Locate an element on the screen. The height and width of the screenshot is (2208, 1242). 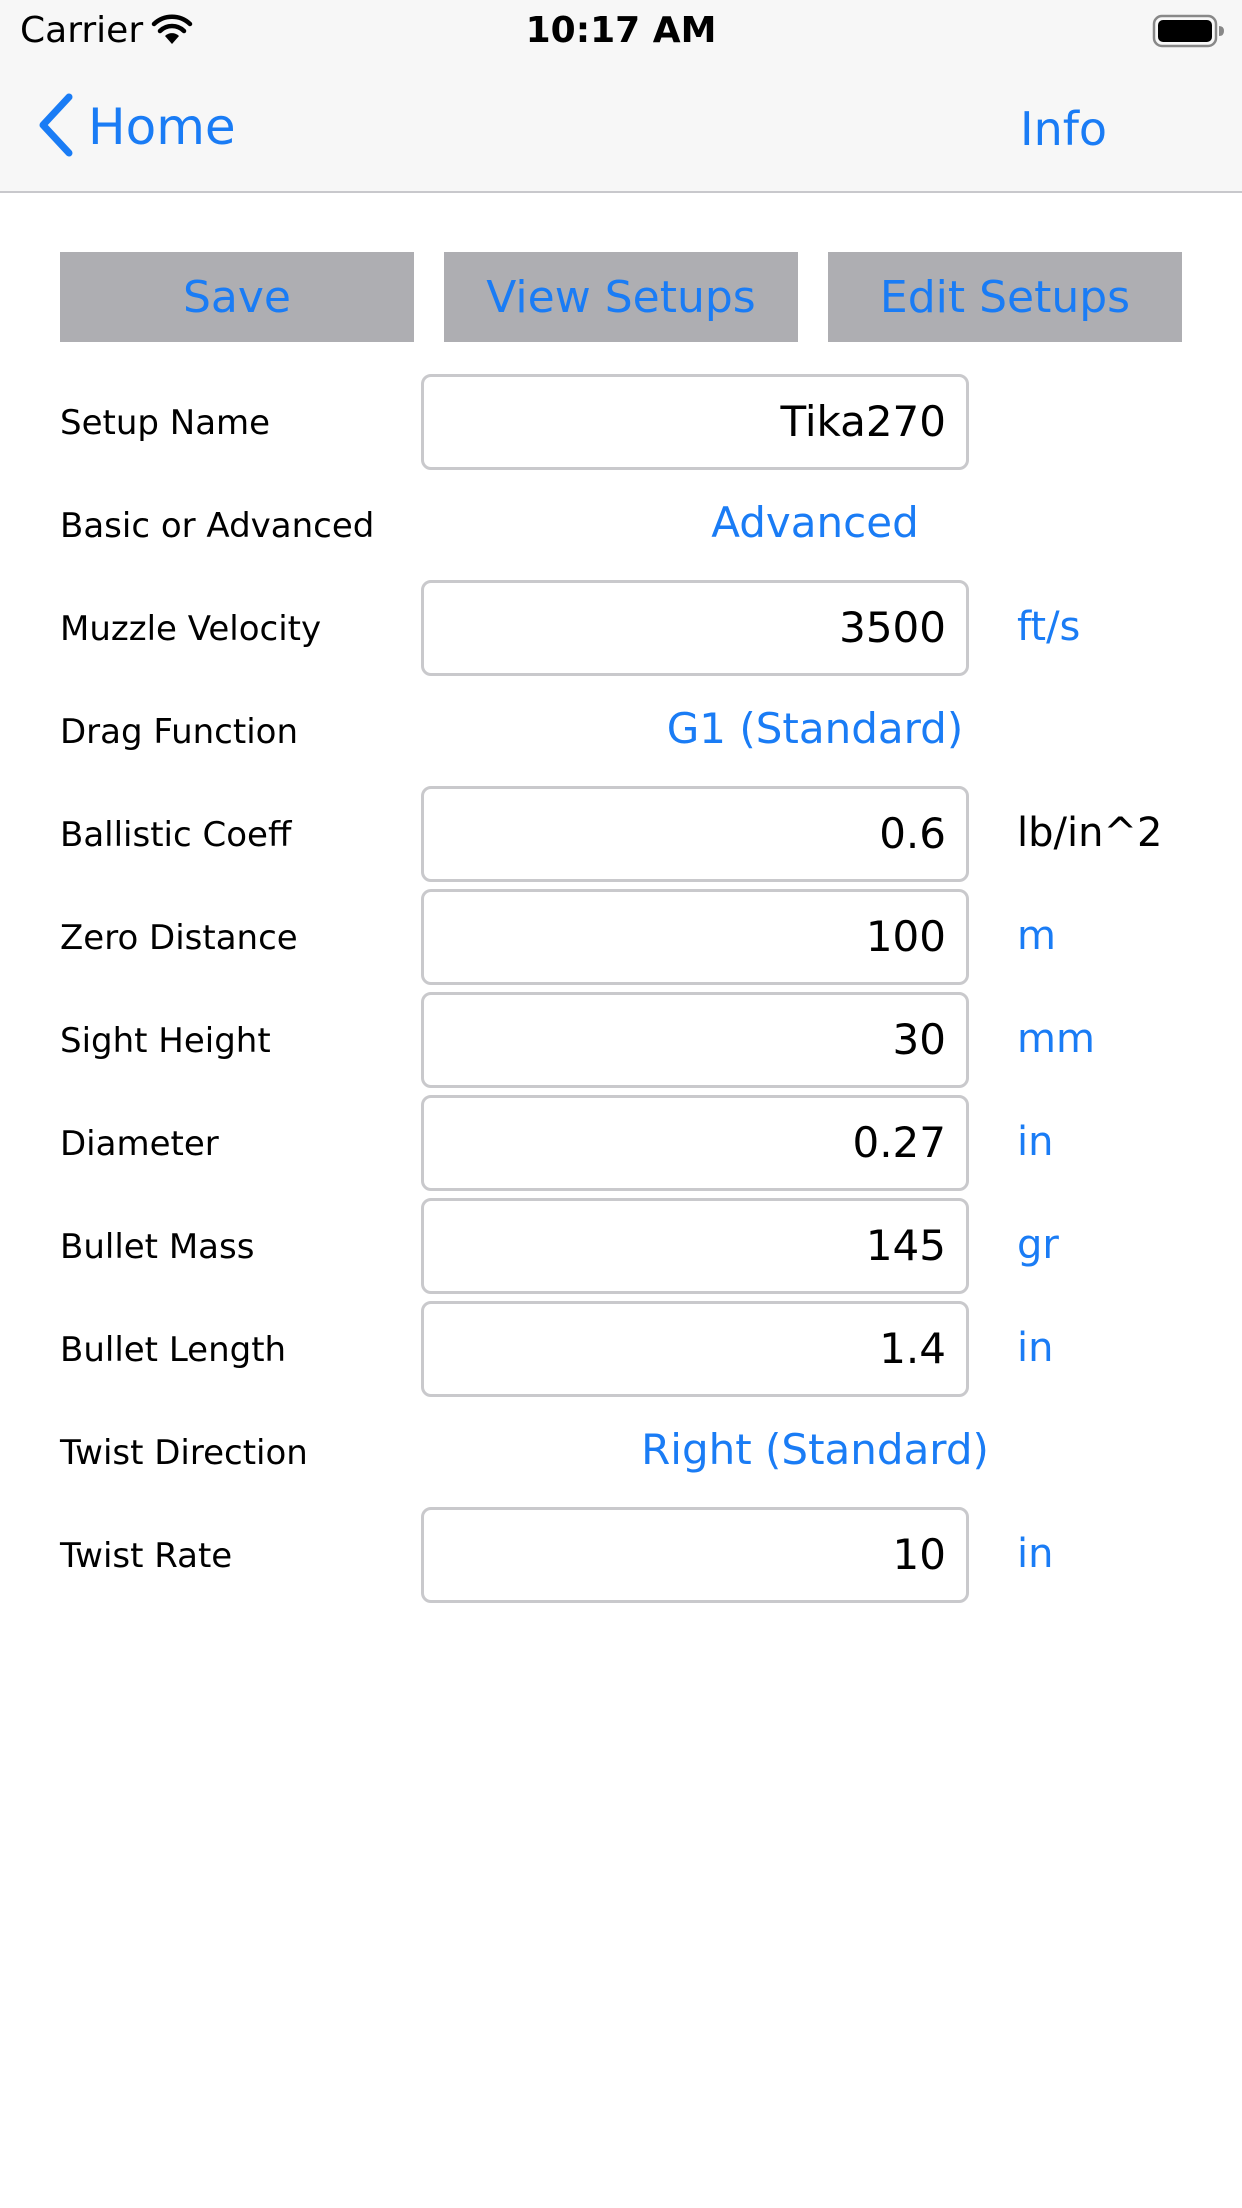
back-button: Home is located at coordinates (136, 127).